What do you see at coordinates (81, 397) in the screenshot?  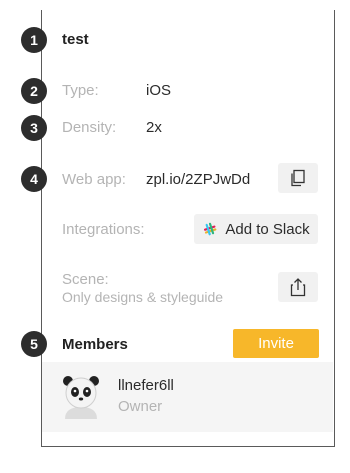 I see `panda-avatar` at bounding box center [81, 397].